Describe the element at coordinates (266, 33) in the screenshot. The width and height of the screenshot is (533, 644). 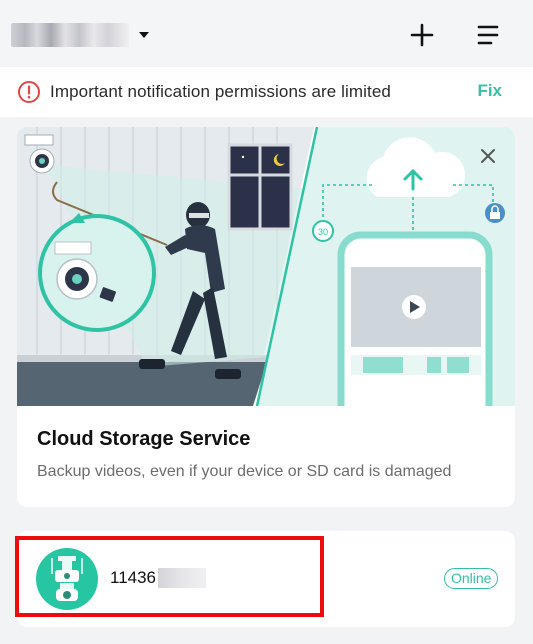
I see `top-bar` at that location.